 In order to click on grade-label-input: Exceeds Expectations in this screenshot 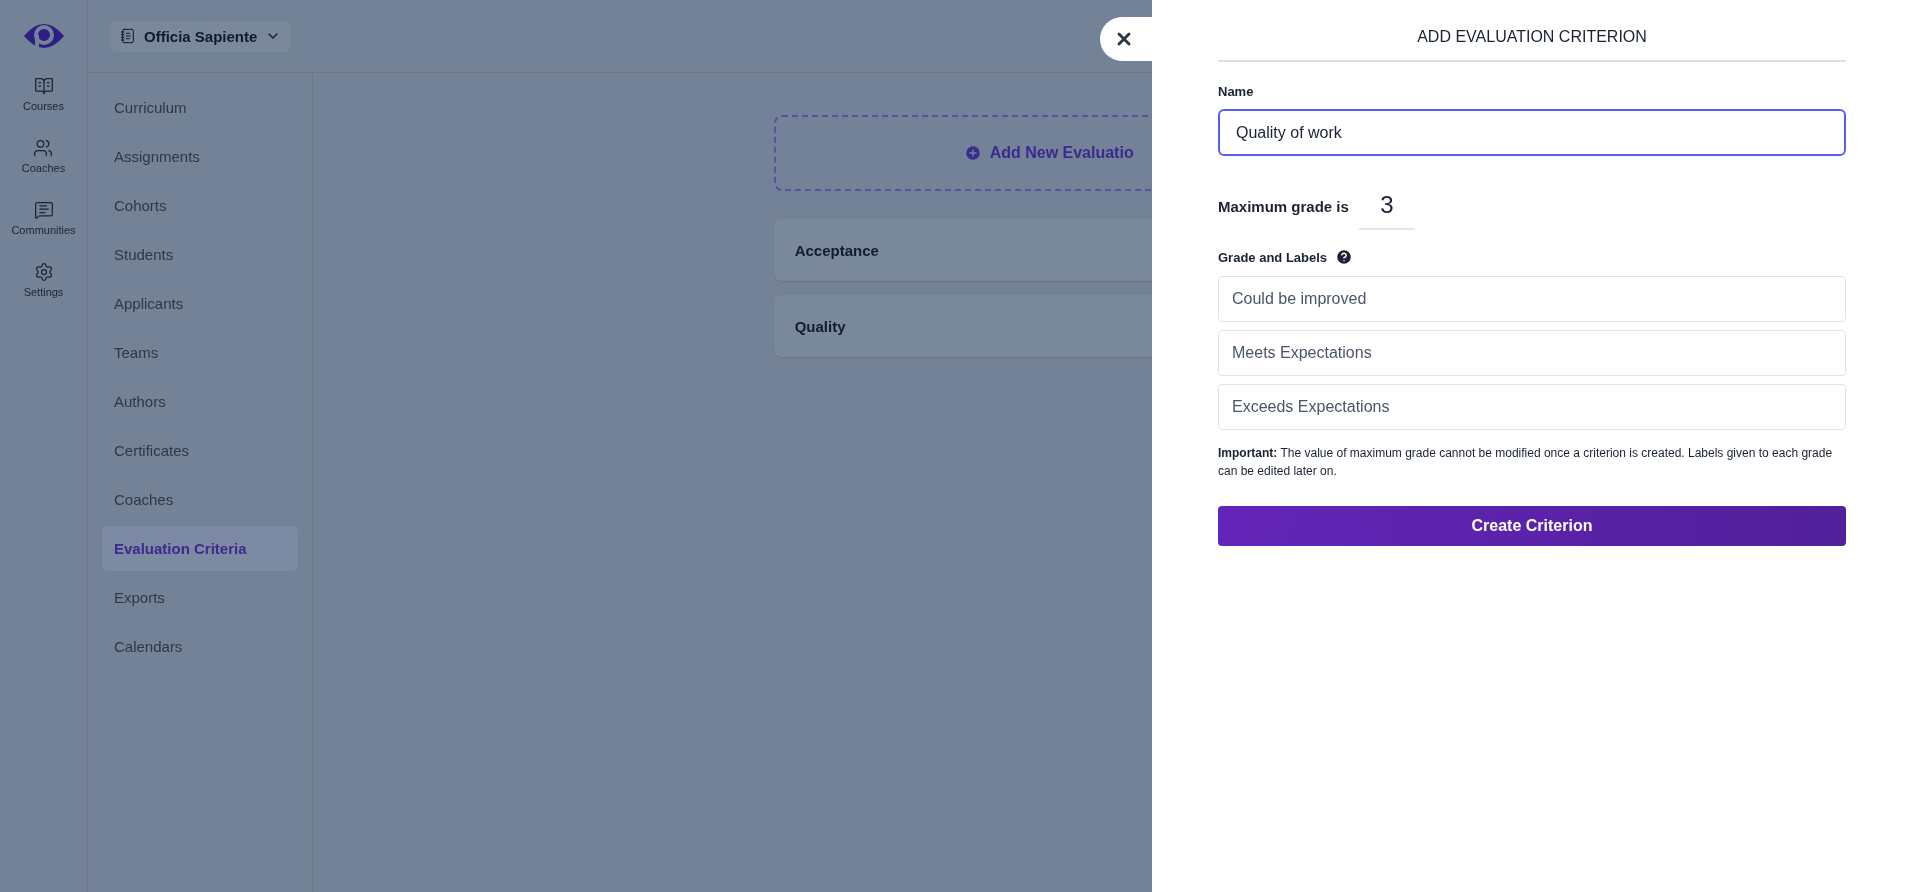, I will do `click(1532, 407)`.